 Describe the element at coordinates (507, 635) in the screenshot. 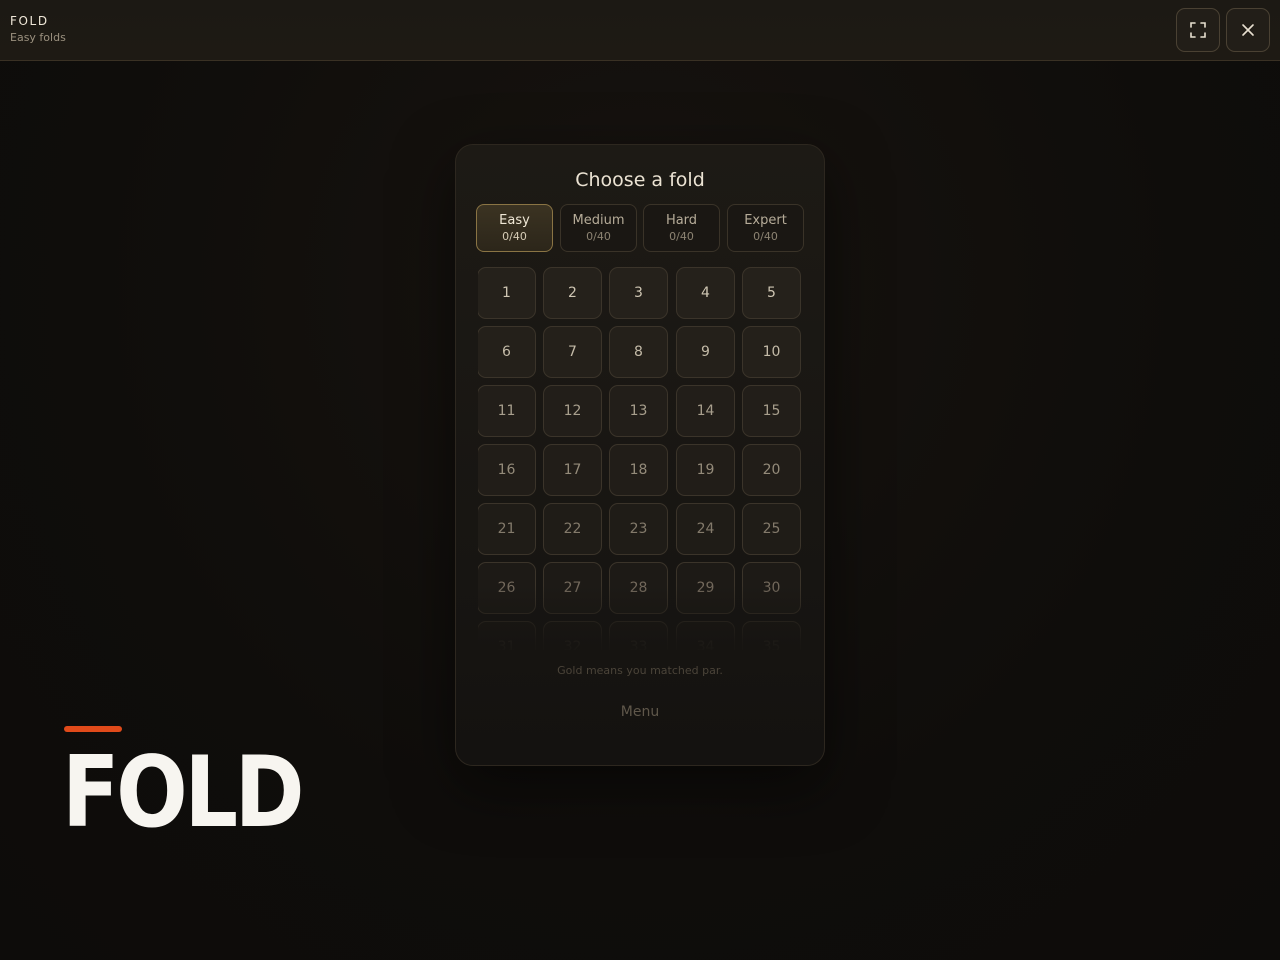

I see `level-button-31: 31` at that location.